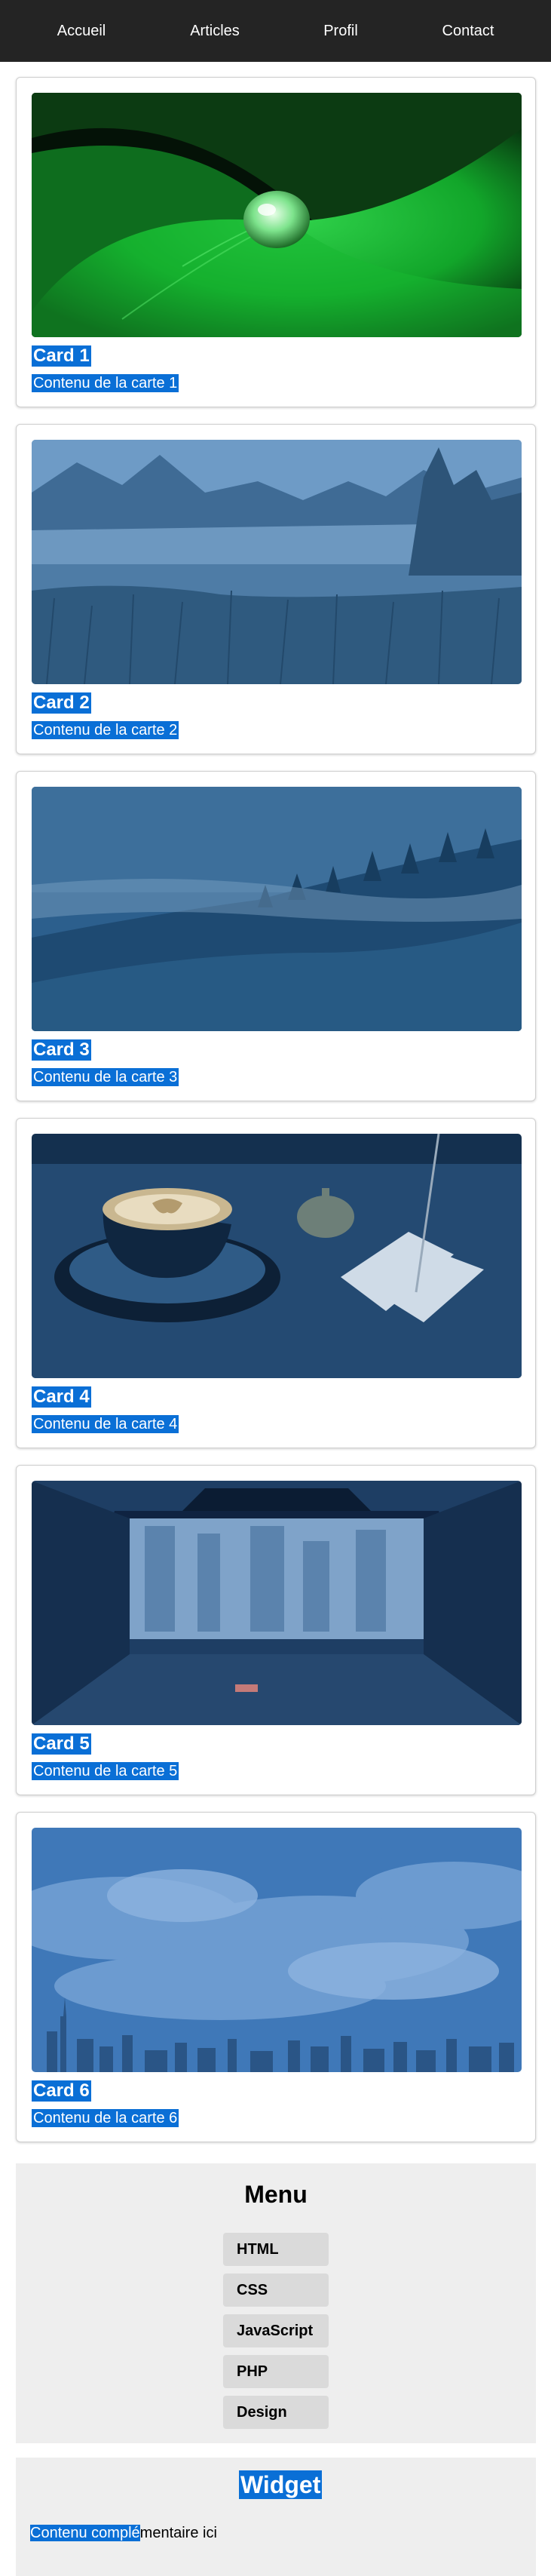  What do you see at coordinates (277, 1950) in the screenshot?
I see `card-6-image` at bounding box center [277, 1950].